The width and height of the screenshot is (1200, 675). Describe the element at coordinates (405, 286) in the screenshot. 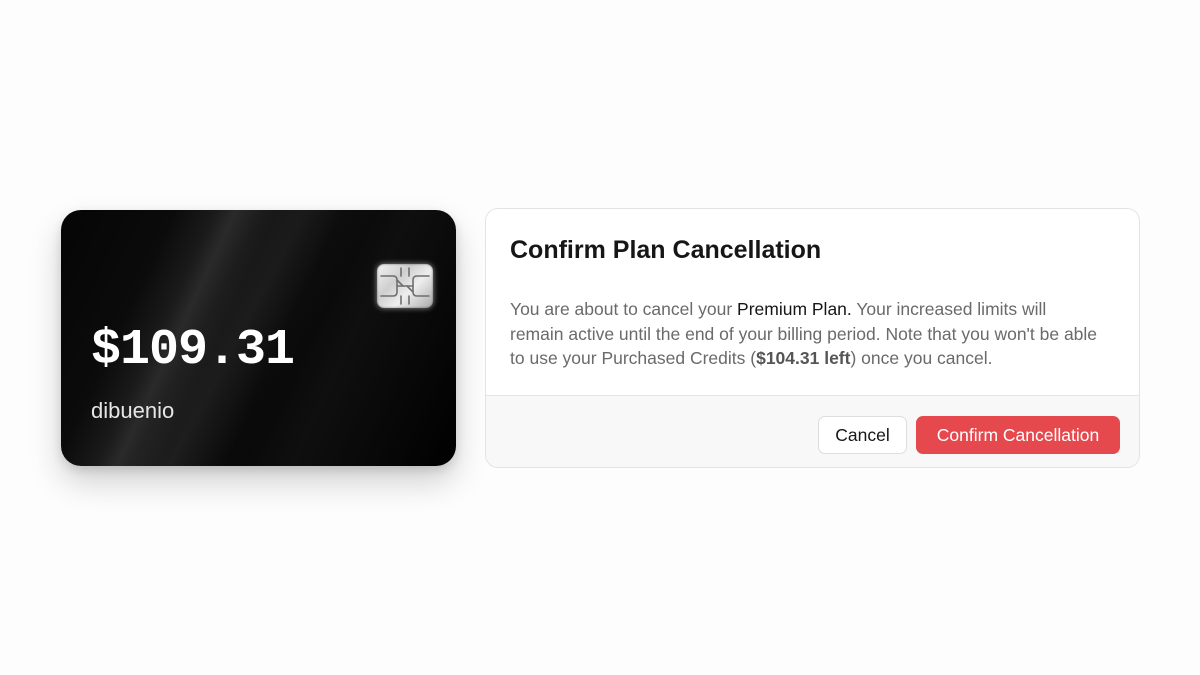

I see `sim-chip-icon` at that location.